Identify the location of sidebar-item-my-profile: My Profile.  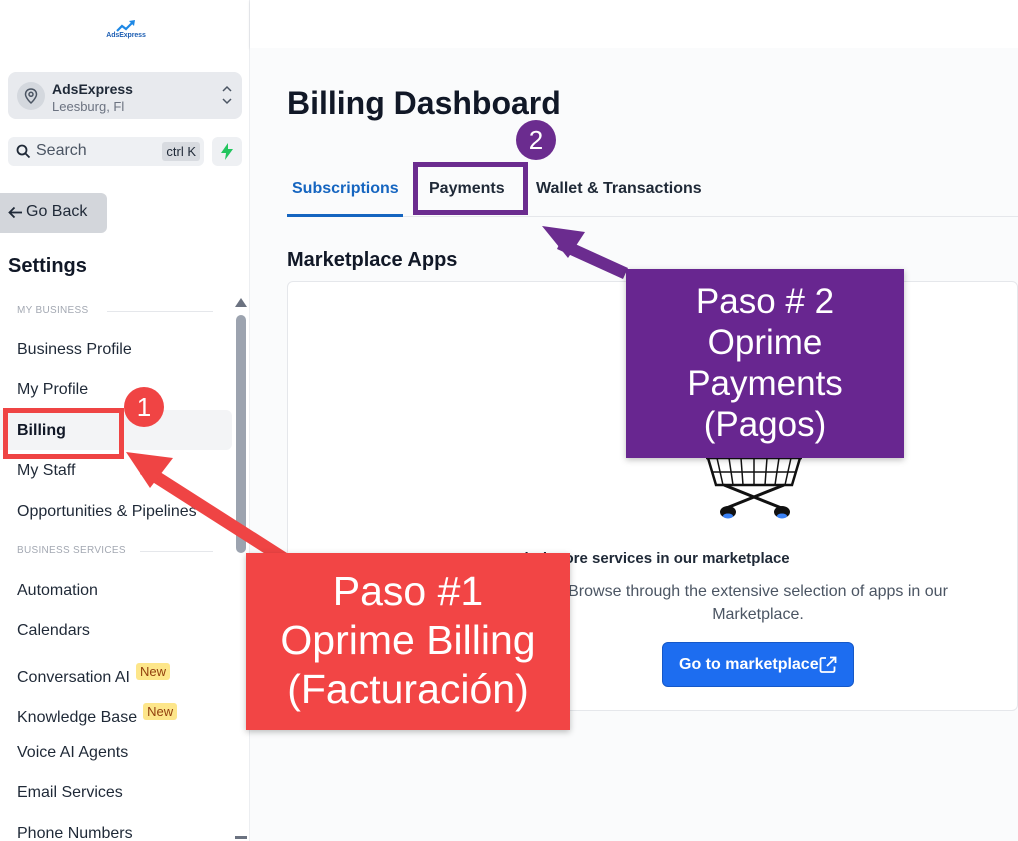
(52, 390).